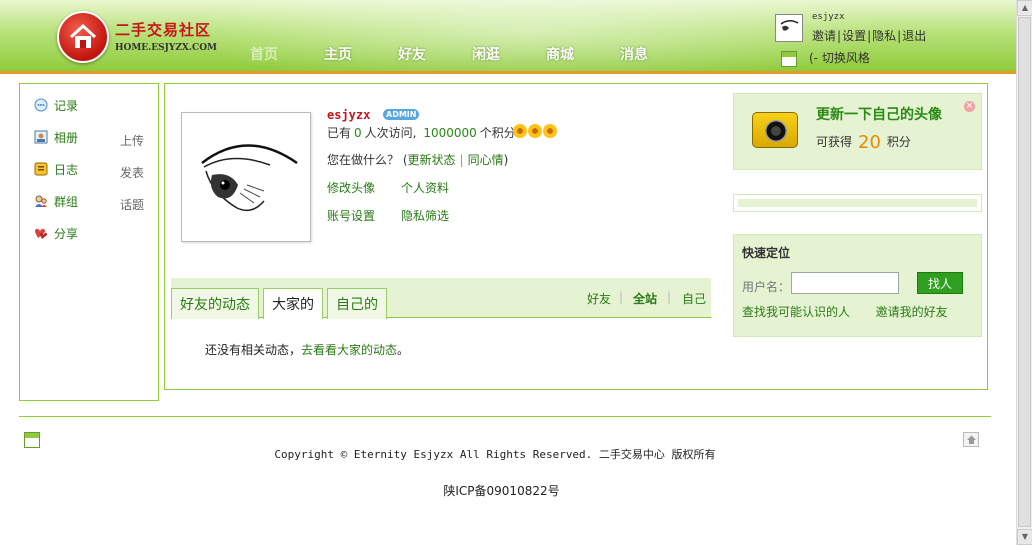 The image size is (1032, 545). Describe the element at coordinates (884, 36) in the screenshot. I see `privacy-link: 隐私` at that location.